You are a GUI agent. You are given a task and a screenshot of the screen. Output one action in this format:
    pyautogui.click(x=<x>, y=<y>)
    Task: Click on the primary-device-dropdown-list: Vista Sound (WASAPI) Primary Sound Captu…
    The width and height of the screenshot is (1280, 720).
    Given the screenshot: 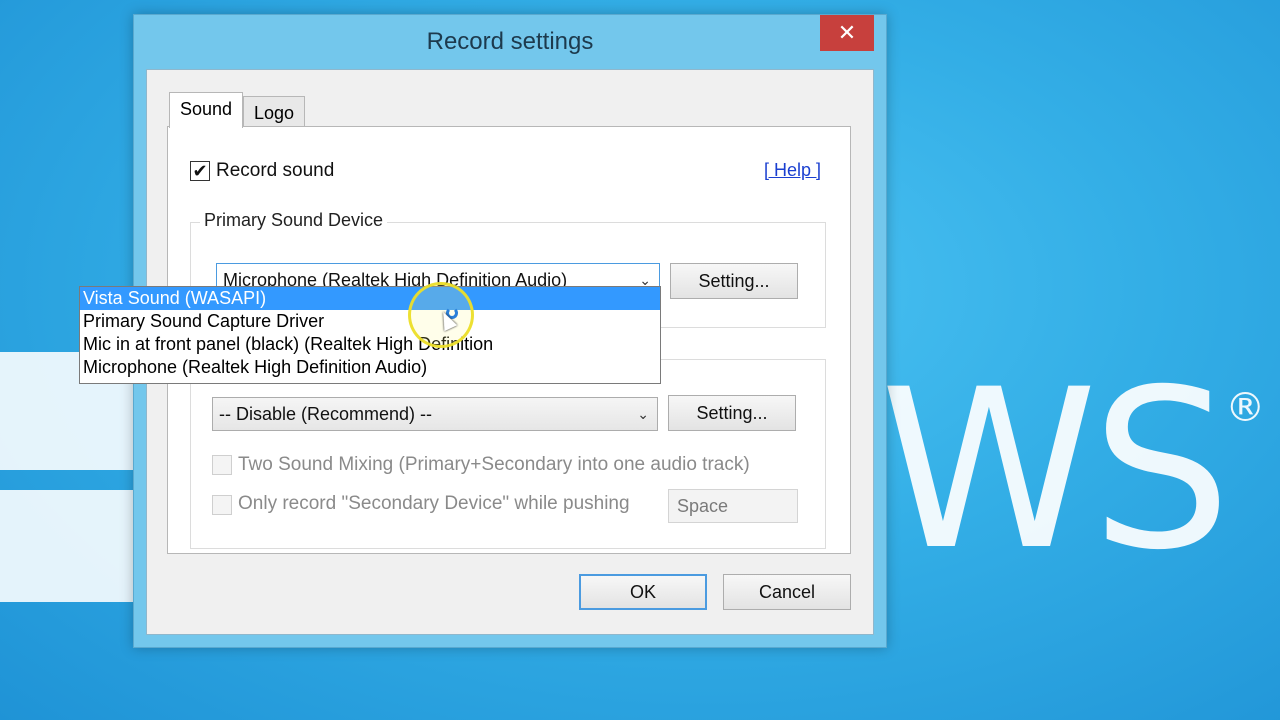 What is the action you would take?
    pyautogui.click(x=370, y=335)
    